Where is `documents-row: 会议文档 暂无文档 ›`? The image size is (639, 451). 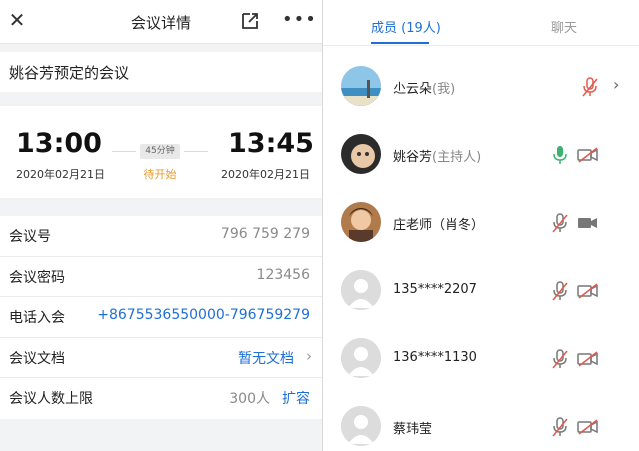 documents-row: 会议文档 暂无文档 › is located at coordinates (161, 358).